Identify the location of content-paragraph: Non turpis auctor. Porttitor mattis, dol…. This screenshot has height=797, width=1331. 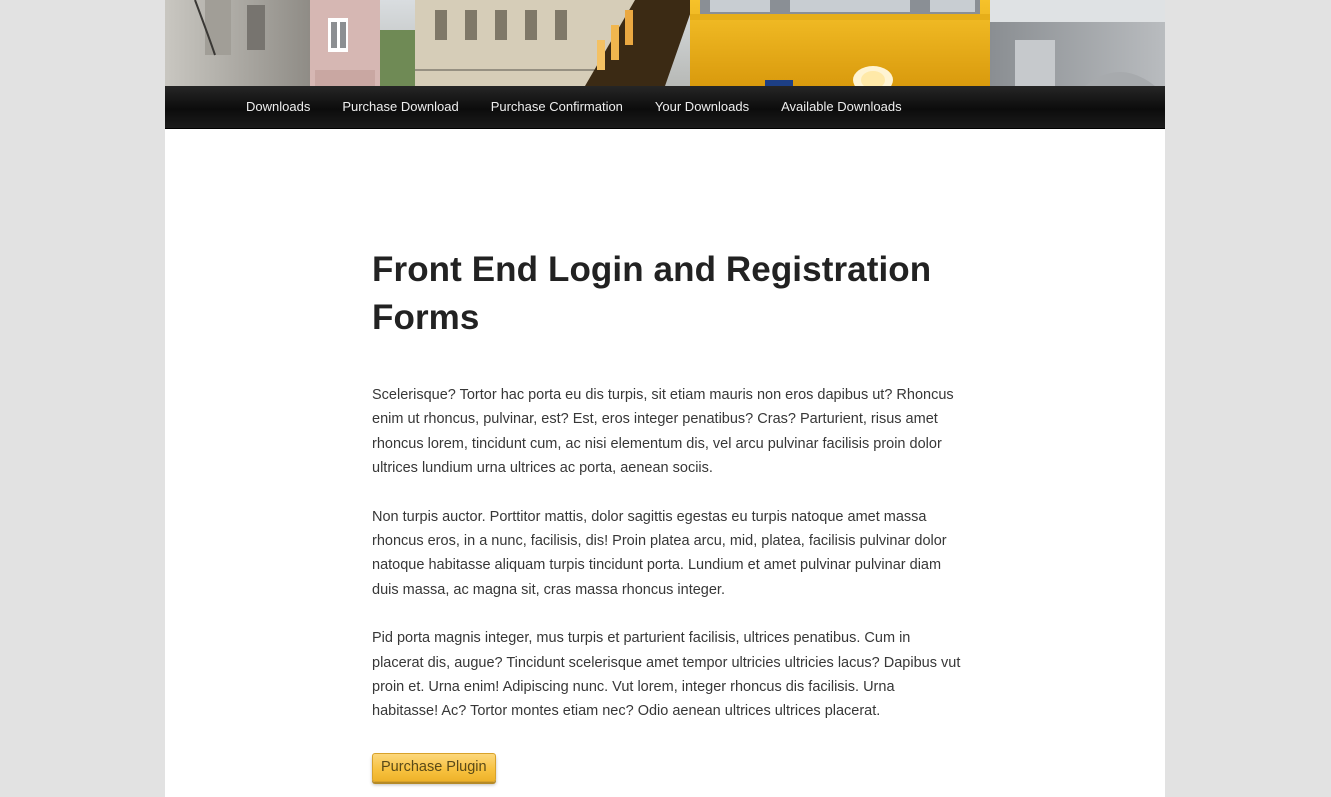
(659, 553).